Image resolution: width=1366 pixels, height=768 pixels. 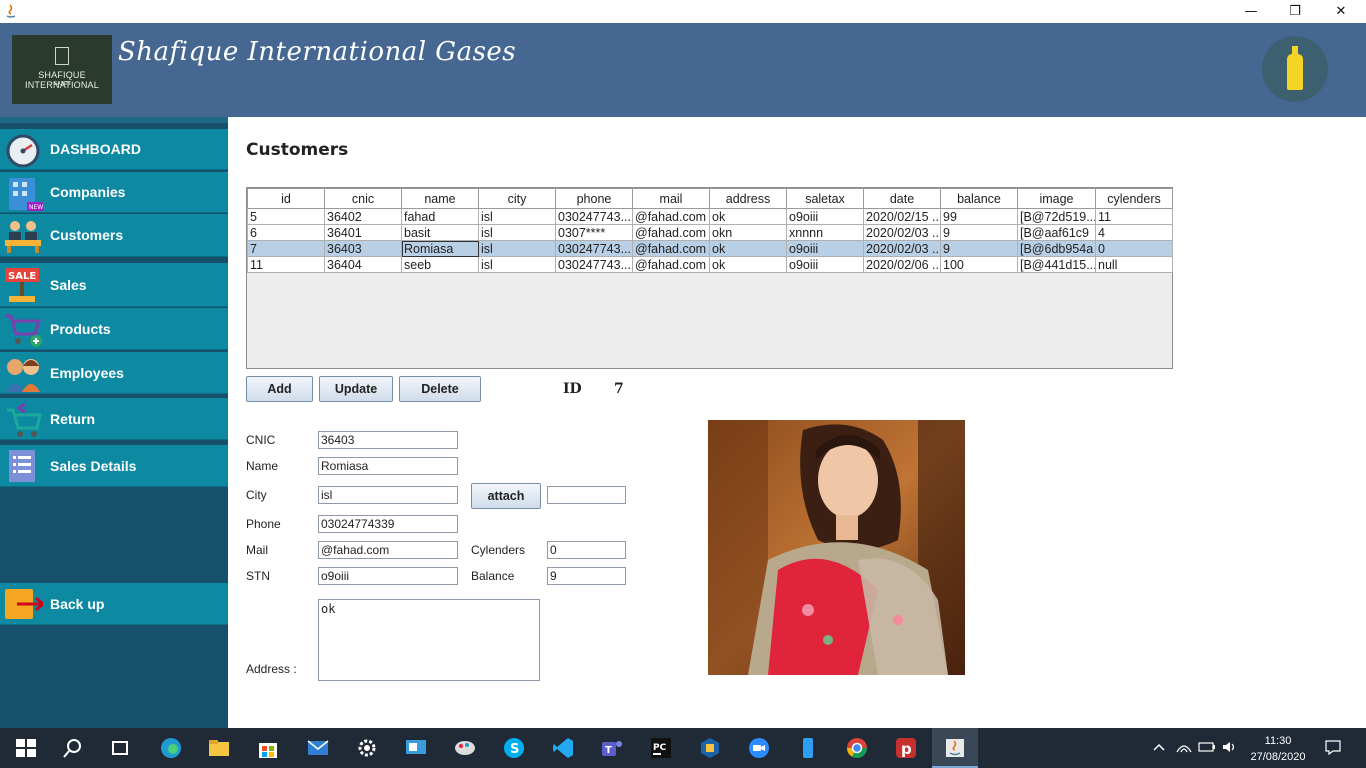 I want to click on settings-gear-icon, so click(x=367, y=748).